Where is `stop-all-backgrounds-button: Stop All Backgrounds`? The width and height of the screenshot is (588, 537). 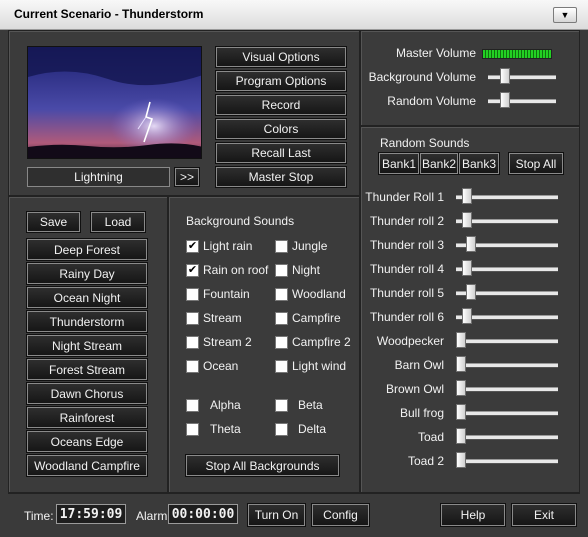
stop-all-backgrounds-button: Stop All Backgrounds is located at coordinates (262, 465).